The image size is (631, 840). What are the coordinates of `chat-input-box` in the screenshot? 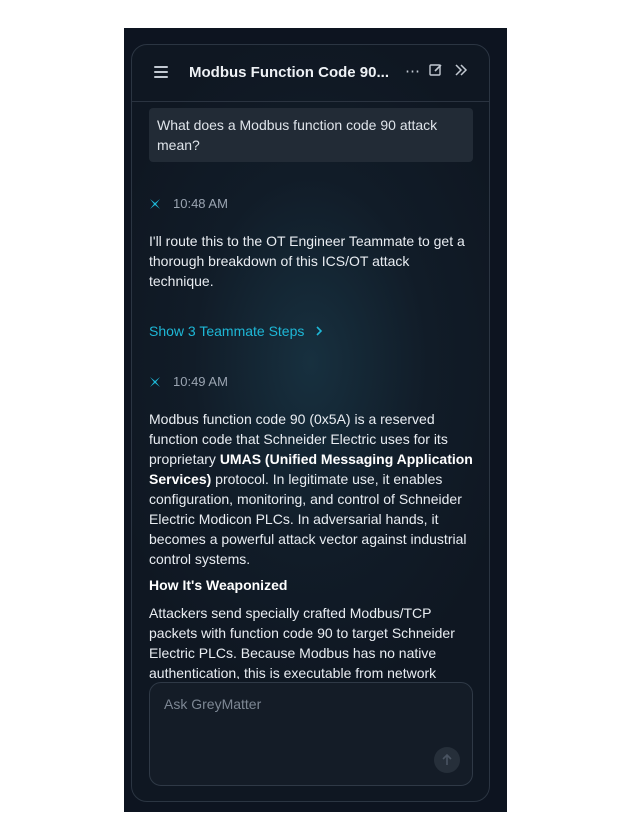 It's located at (311, 734).